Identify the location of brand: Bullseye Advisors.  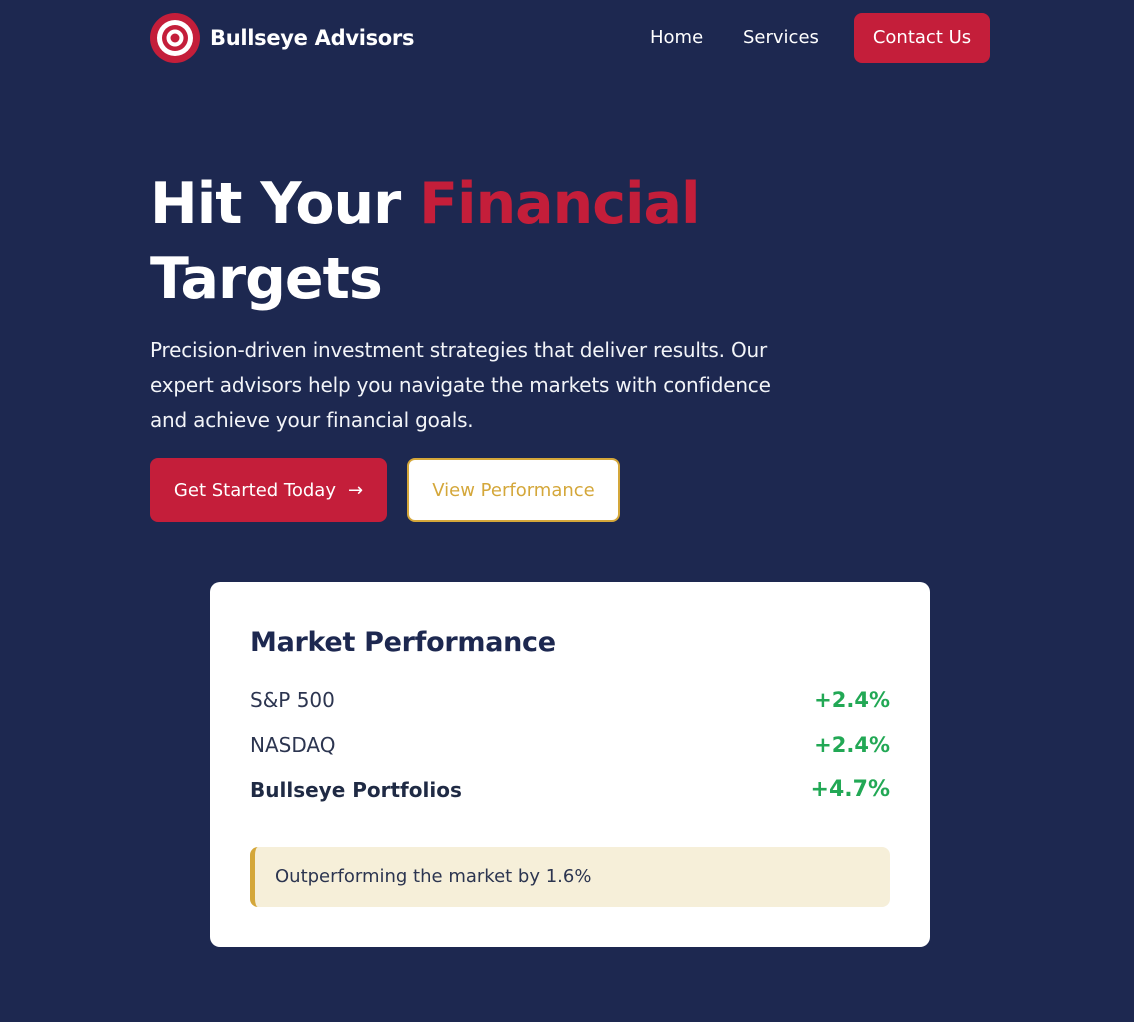
(282, 38).